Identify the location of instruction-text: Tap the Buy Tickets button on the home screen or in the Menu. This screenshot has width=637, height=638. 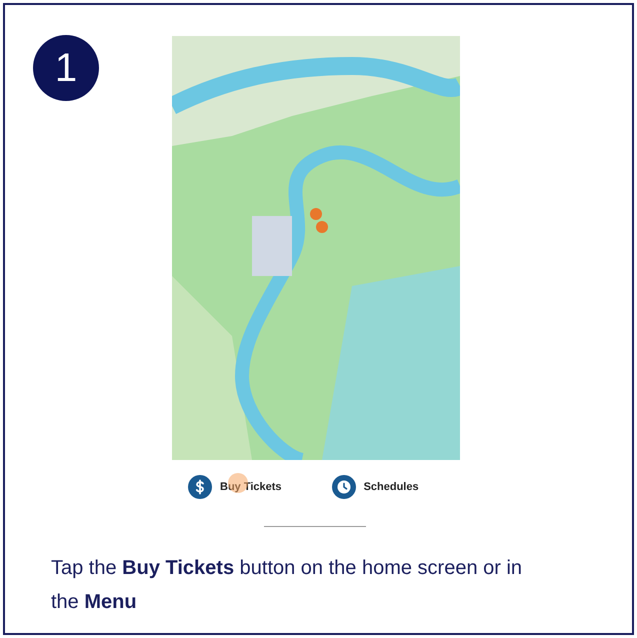
(287, 585).